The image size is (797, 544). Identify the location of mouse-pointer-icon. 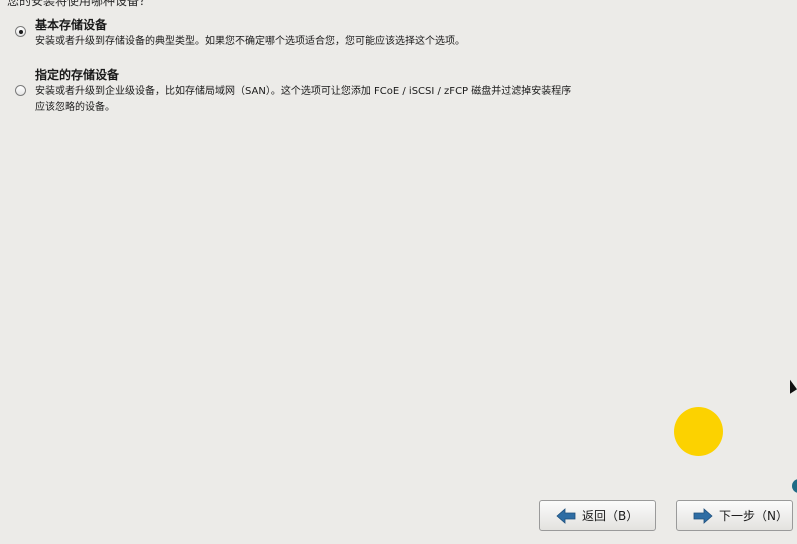
(793, 388).